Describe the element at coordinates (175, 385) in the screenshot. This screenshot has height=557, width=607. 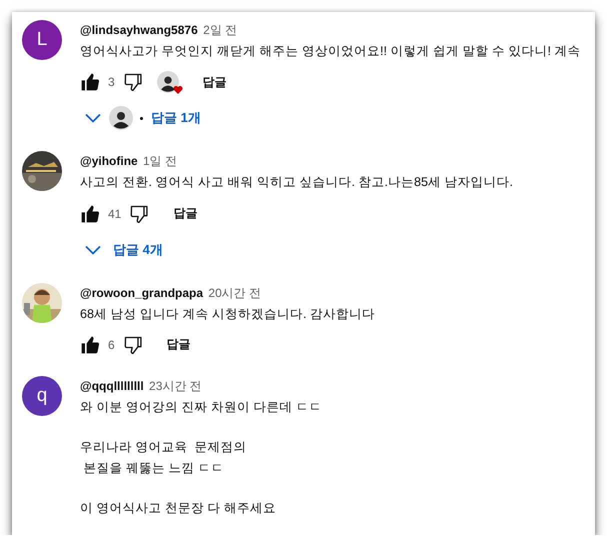
I see `comment-time: 23시간 전` at that location.